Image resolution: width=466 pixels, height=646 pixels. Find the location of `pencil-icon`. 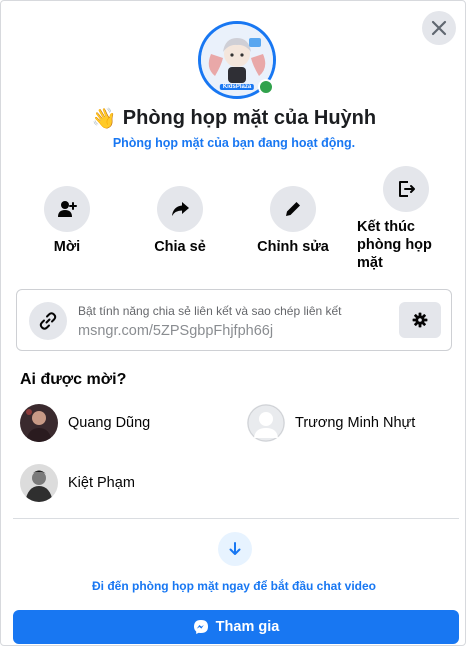

pencil-icon is located at coordinates (293, 209).